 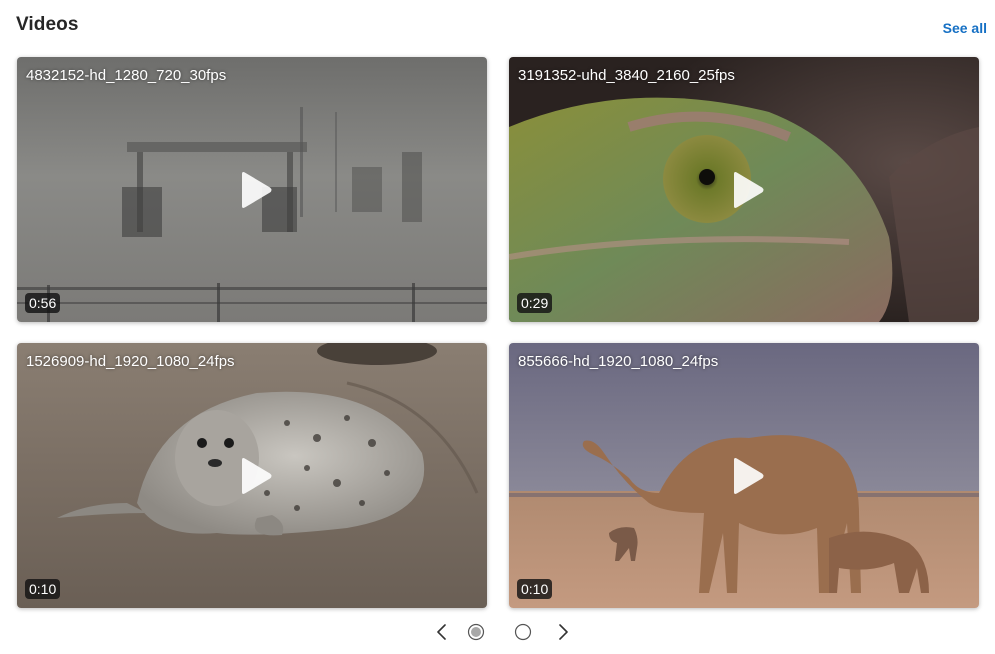 What do you see at coordinates (47, 24) in the screenshot?
I see `section-title: Videos` at bounding box center [47, 24].